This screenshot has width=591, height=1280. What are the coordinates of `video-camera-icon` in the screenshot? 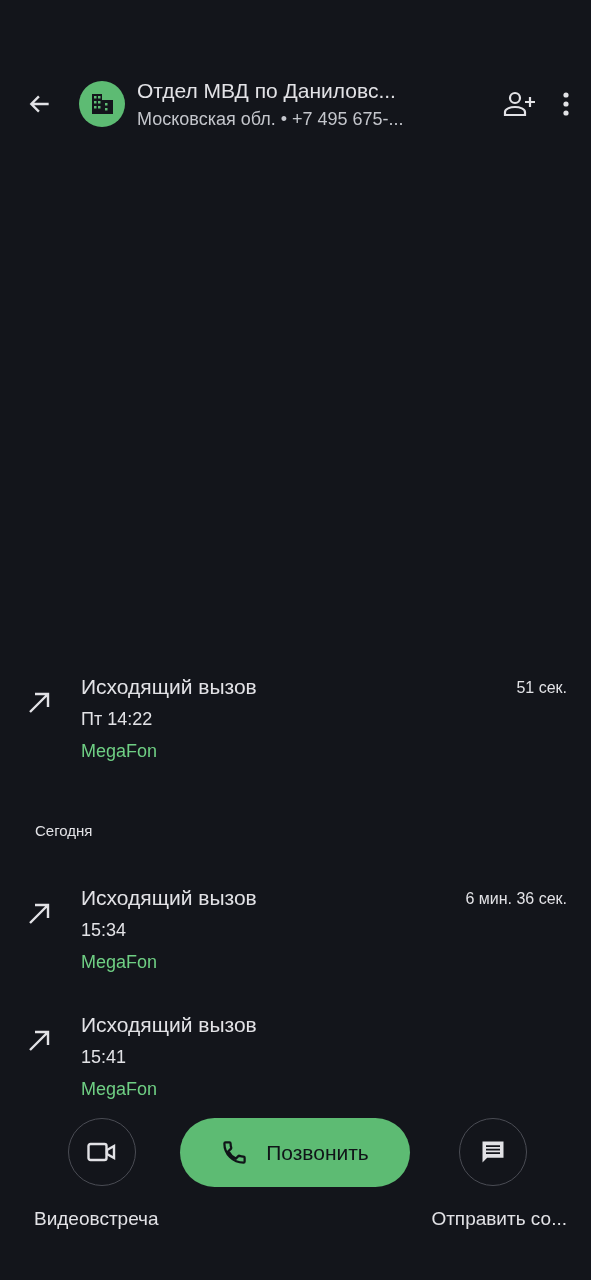 It's located at (102, 1152).